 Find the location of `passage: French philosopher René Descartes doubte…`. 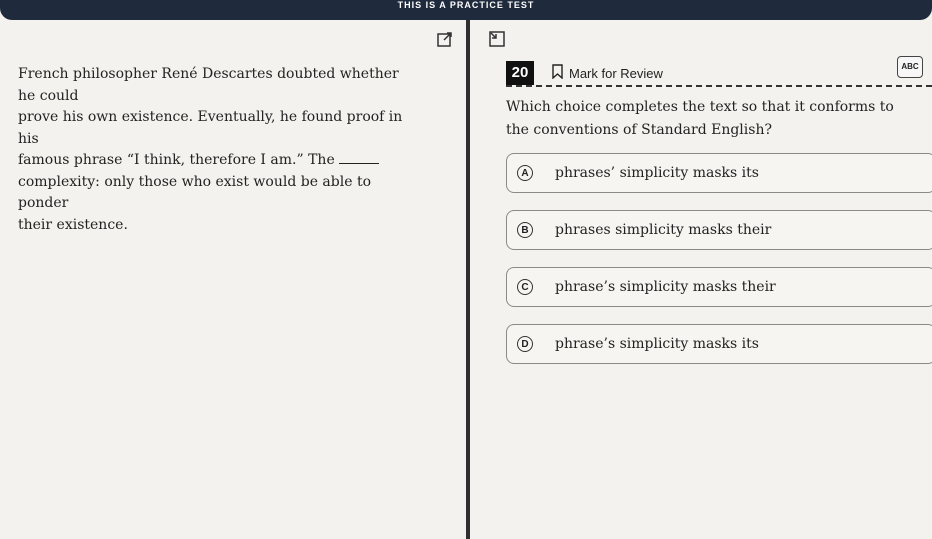

passage: French philosopher René Descartes doubte… is located at coordinates (218, 150).